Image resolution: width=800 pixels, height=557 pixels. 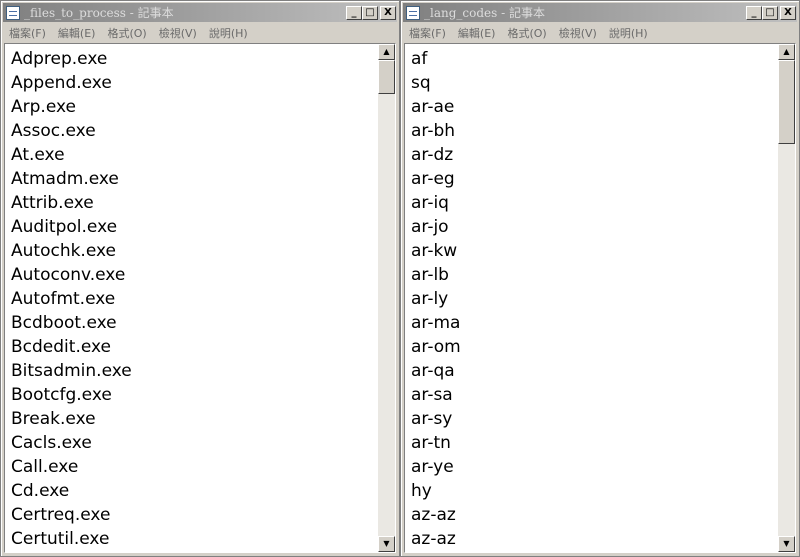 I want to click on text-line: ar-eg, so click(x=433, y=179).